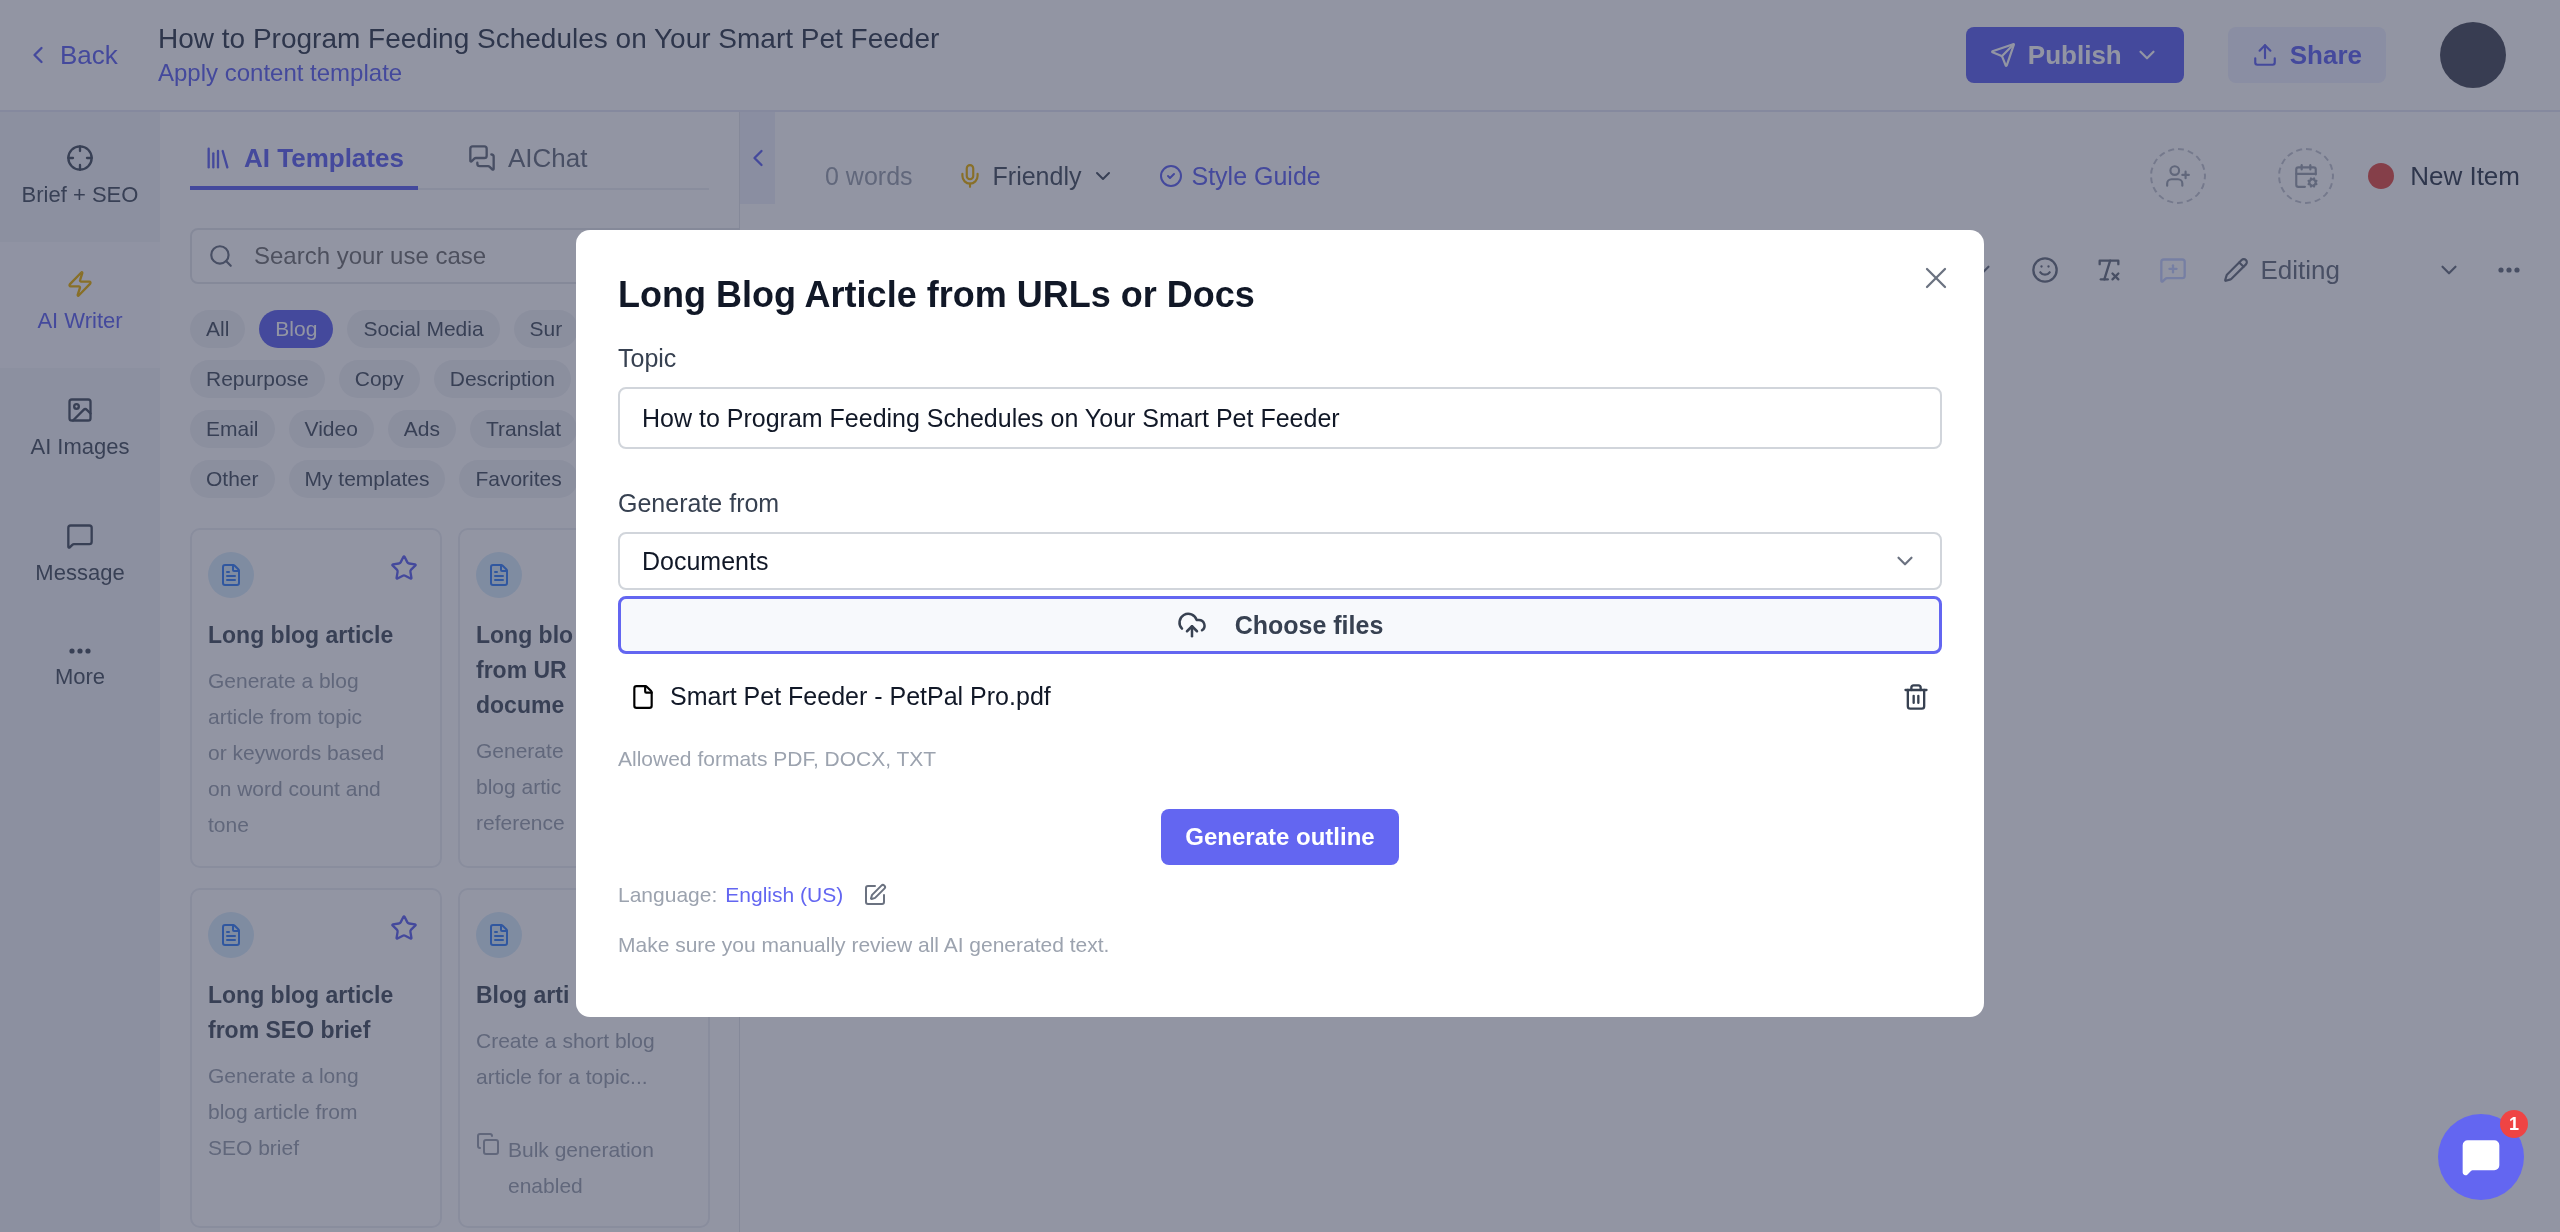 This screenshot has height=1232, width=2560. I want to click on notification-badge: 1, so click(2514, 1124).